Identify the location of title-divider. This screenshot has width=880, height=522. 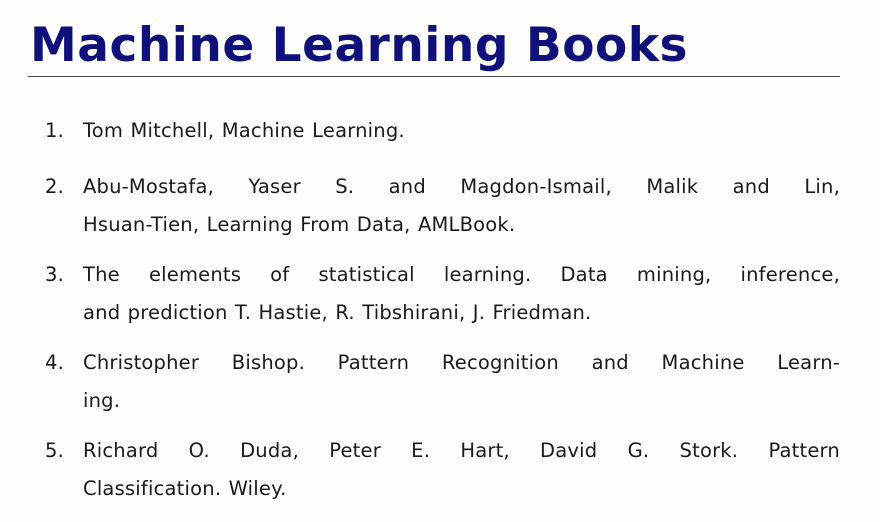
(434, 76).